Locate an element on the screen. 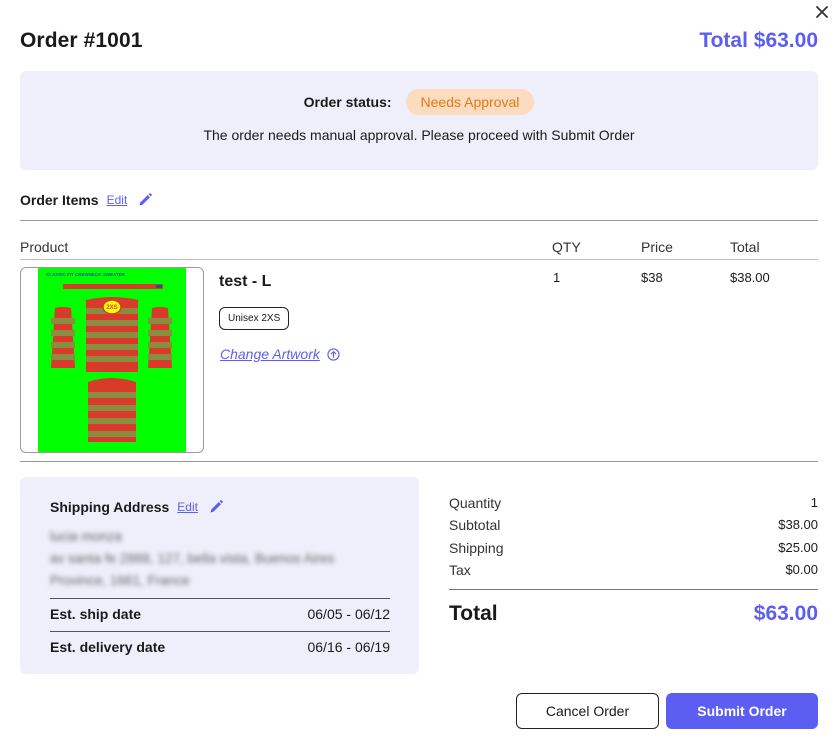 Image resolution: width=832 pixels, height=743 pixels. summary-shipping-value: $25.00 is located at coordinates (798, 547).